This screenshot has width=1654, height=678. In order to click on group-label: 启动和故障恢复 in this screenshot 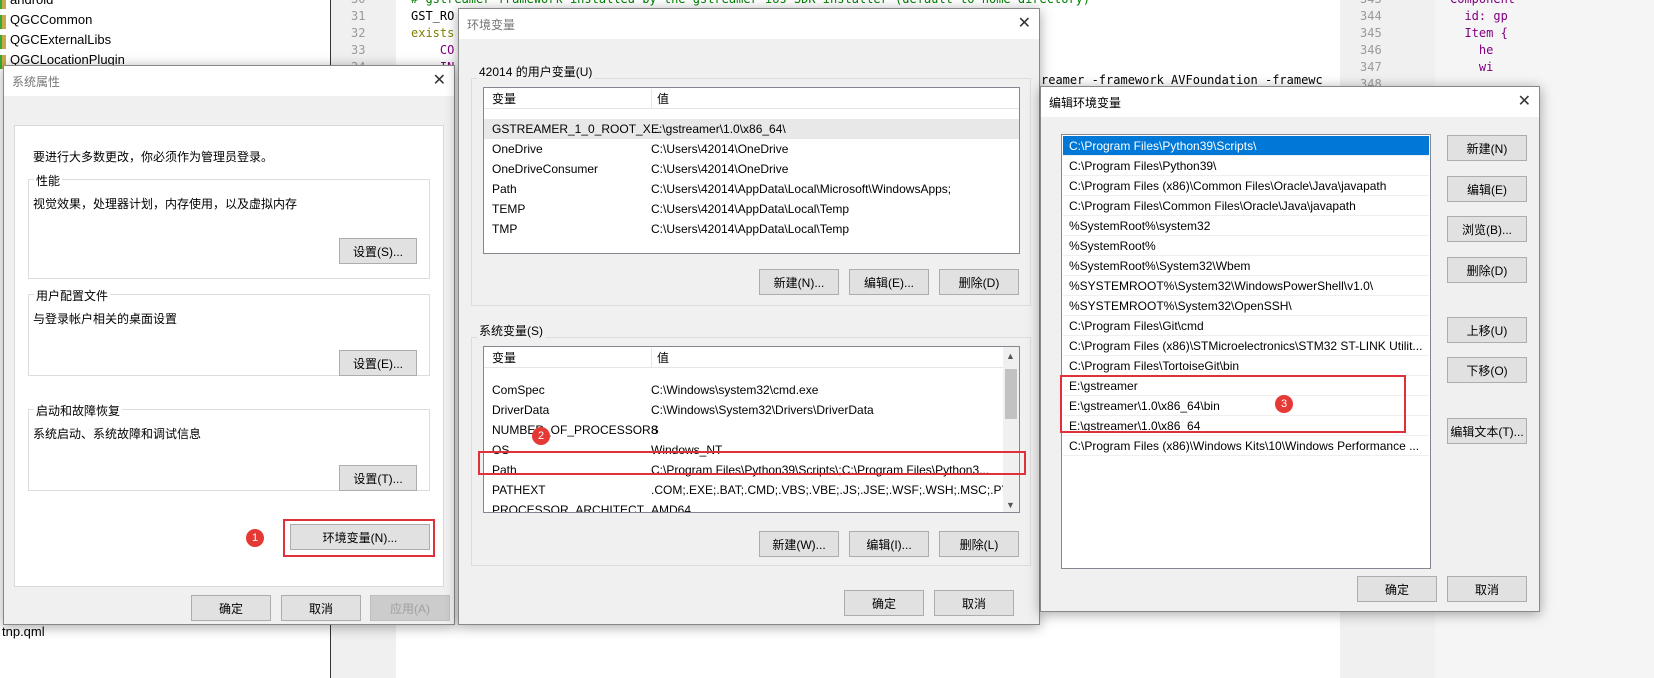, I will do `click(78, 410)`.